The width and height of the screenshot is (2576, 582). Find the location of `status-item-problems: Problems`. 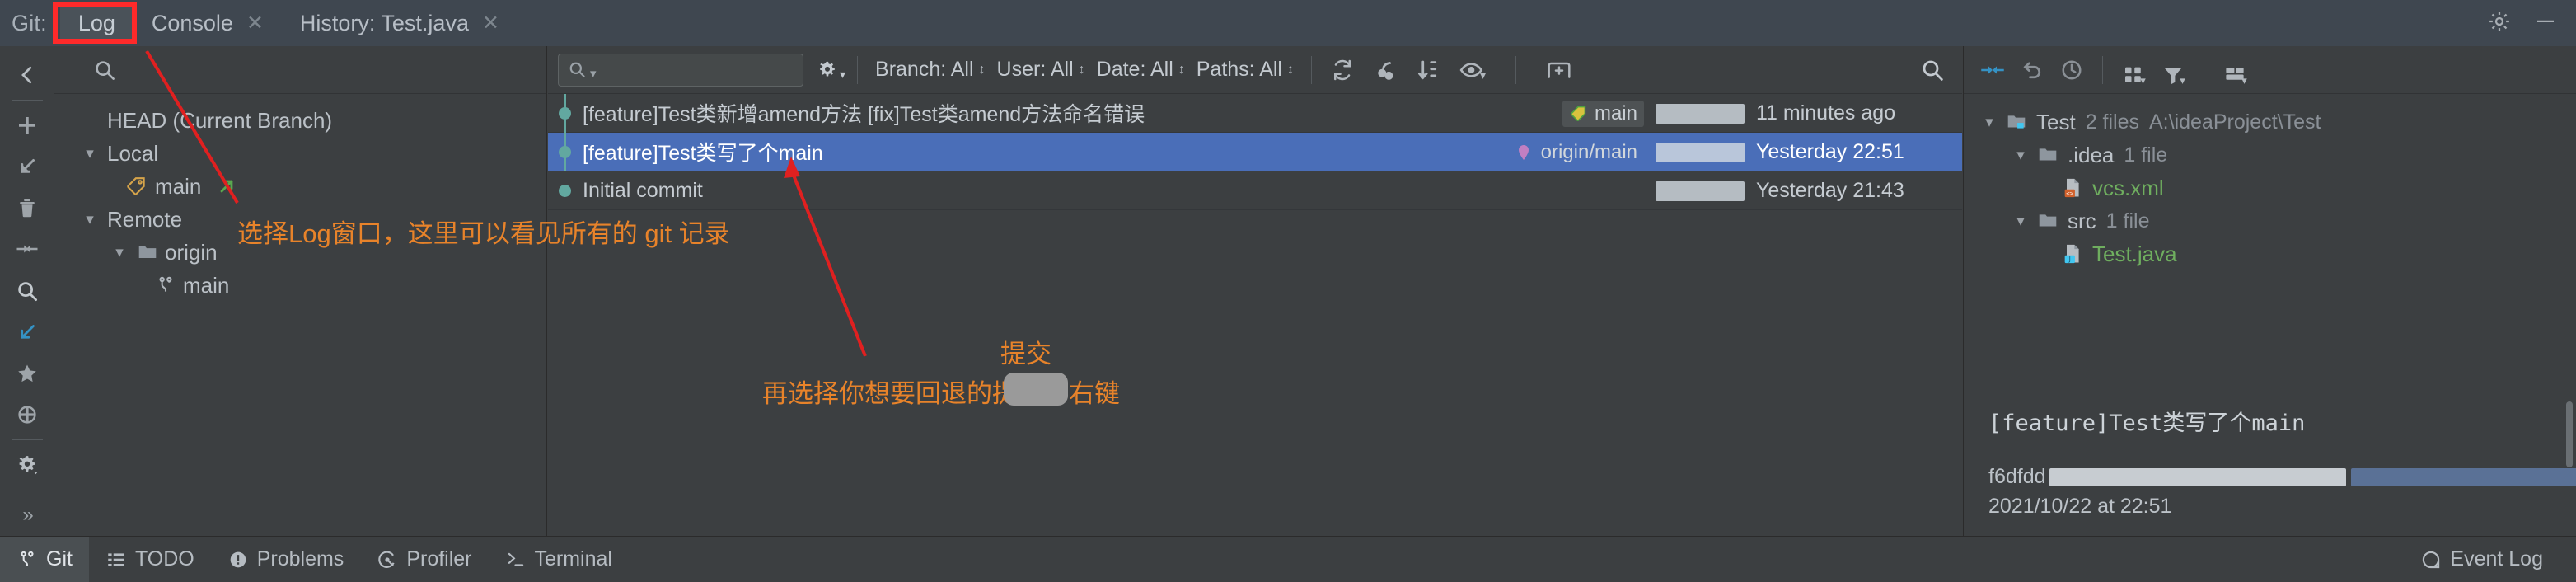

status-item-problems: Problems is located at coordinates (286, 559).